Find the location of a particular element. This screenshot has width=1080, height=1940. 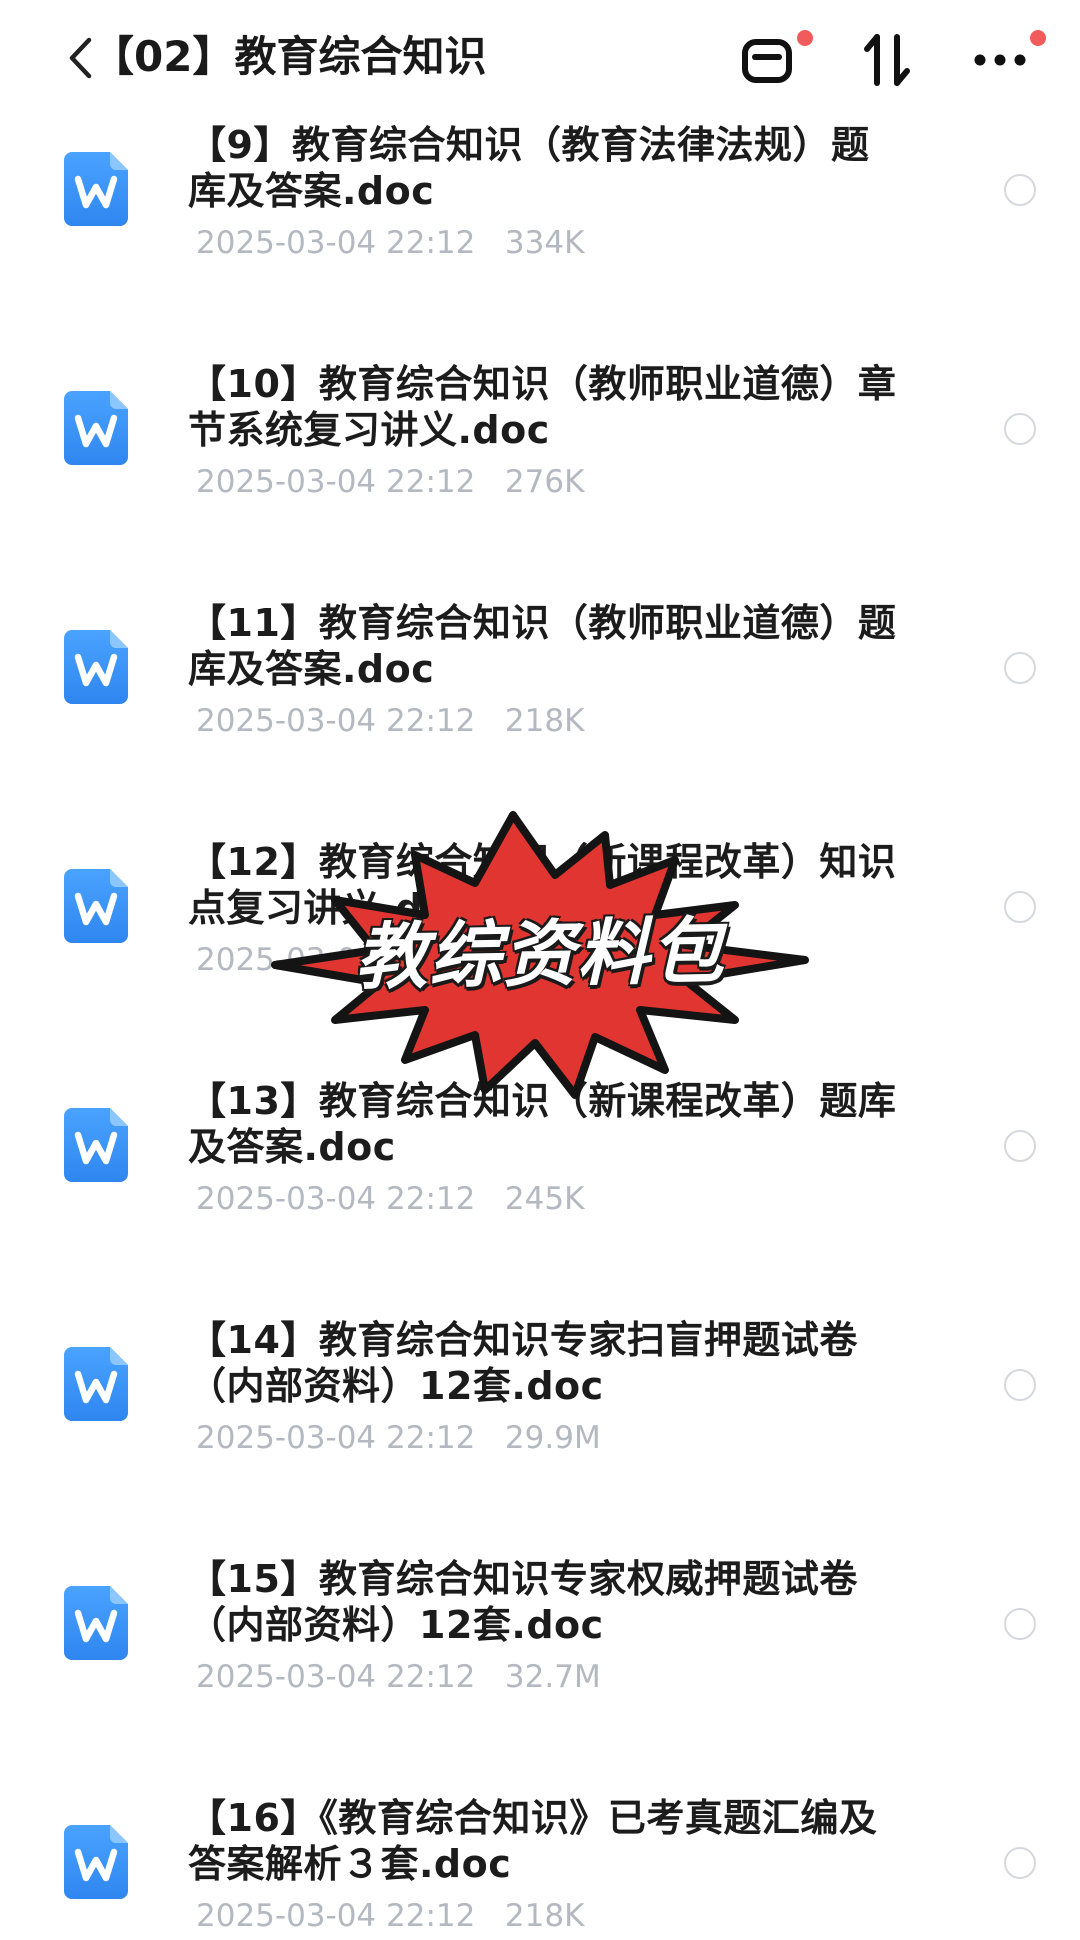

more-icon is located at coordinates (1000, 60).